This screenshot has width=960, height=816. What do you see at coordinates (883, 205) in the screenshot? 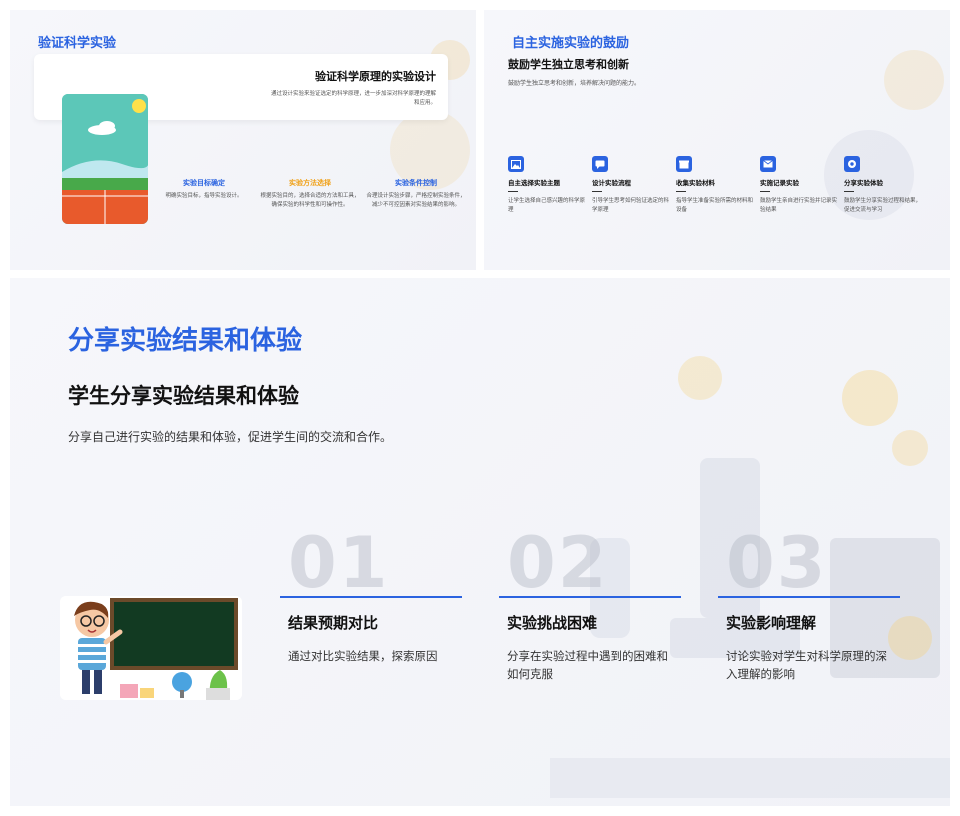
I see `step-text: 鼓励学生分享实验过程和结果，促进交流与学习` at bounding box center [883, 205].